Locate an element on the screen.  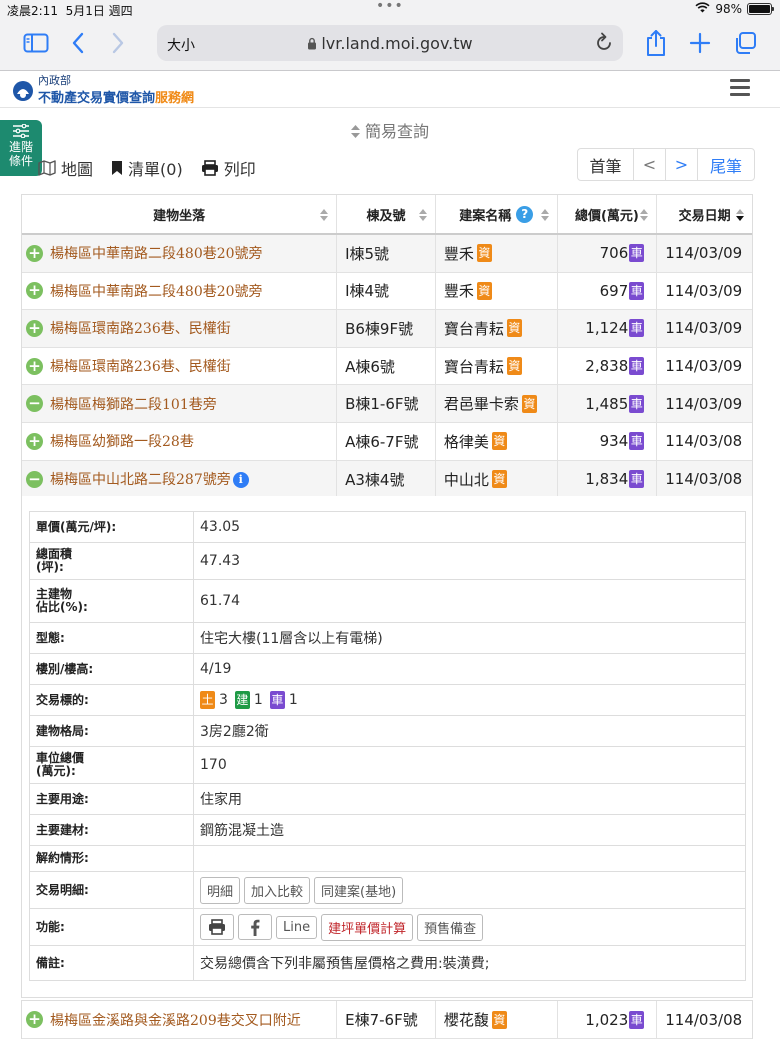
detail-row-functions: 功能: Line 建坪單價計算 預售備查 is located at coordinates (387, 927).